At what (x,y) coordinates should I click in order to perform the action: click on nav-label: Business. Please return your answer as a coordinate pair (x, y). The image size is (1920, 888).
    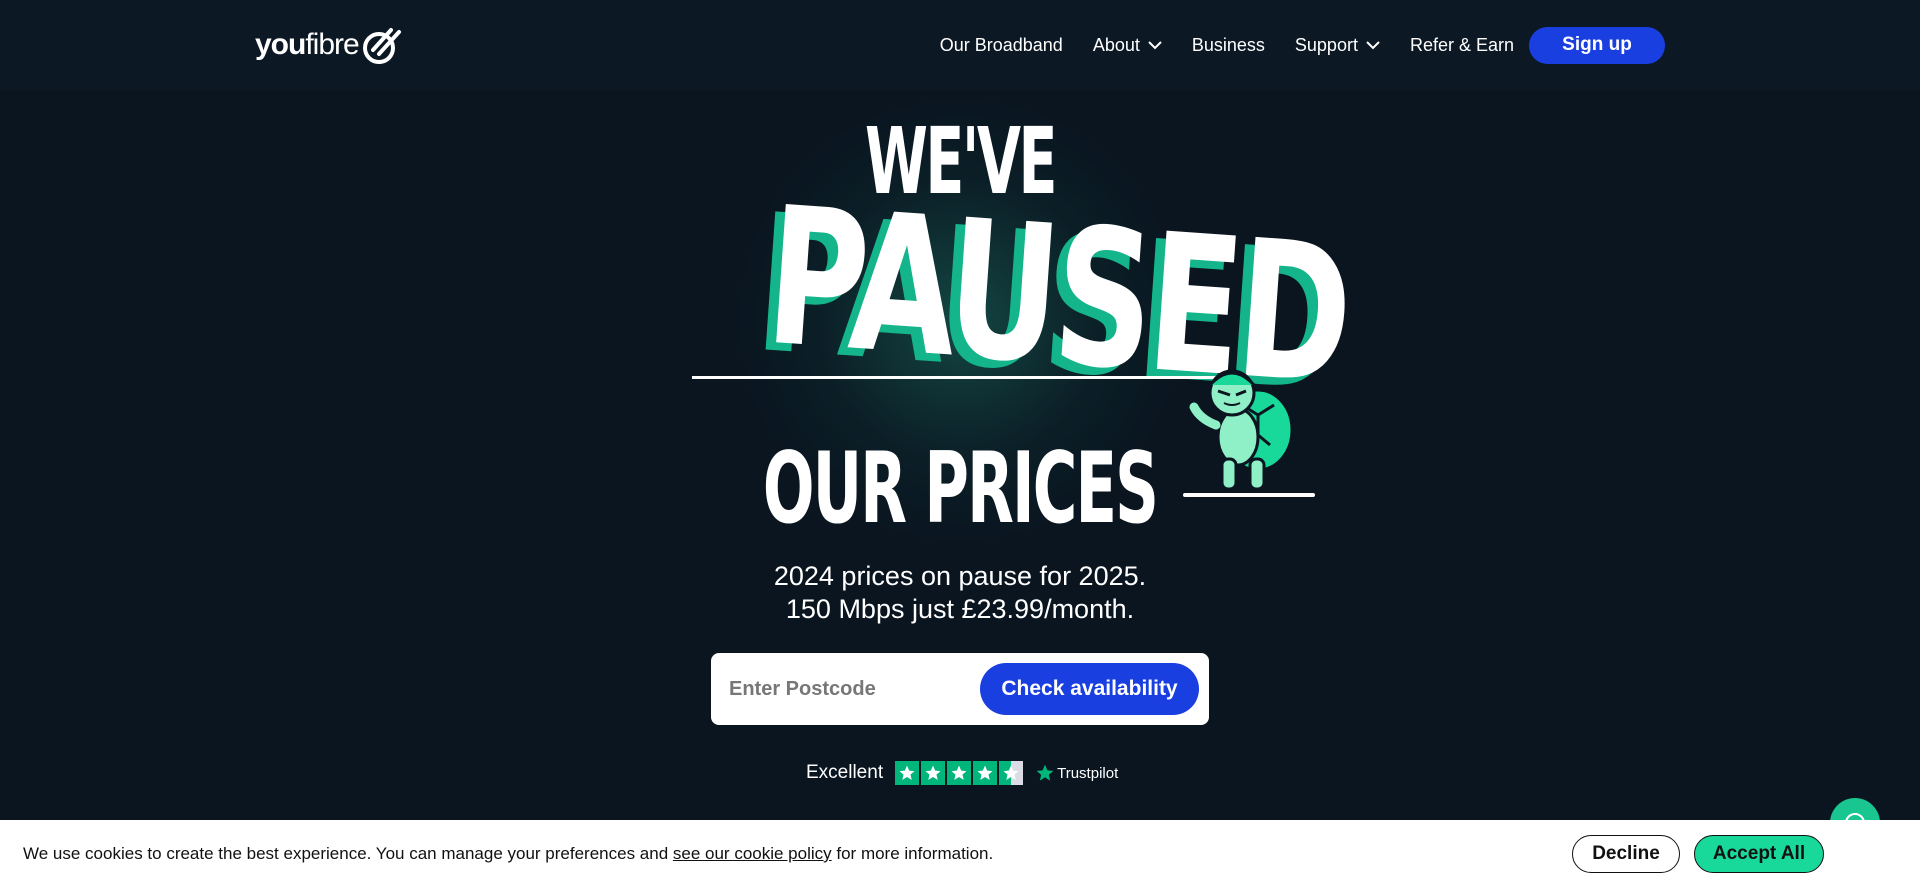
    Looking at the image, I should click on (1228, 44).